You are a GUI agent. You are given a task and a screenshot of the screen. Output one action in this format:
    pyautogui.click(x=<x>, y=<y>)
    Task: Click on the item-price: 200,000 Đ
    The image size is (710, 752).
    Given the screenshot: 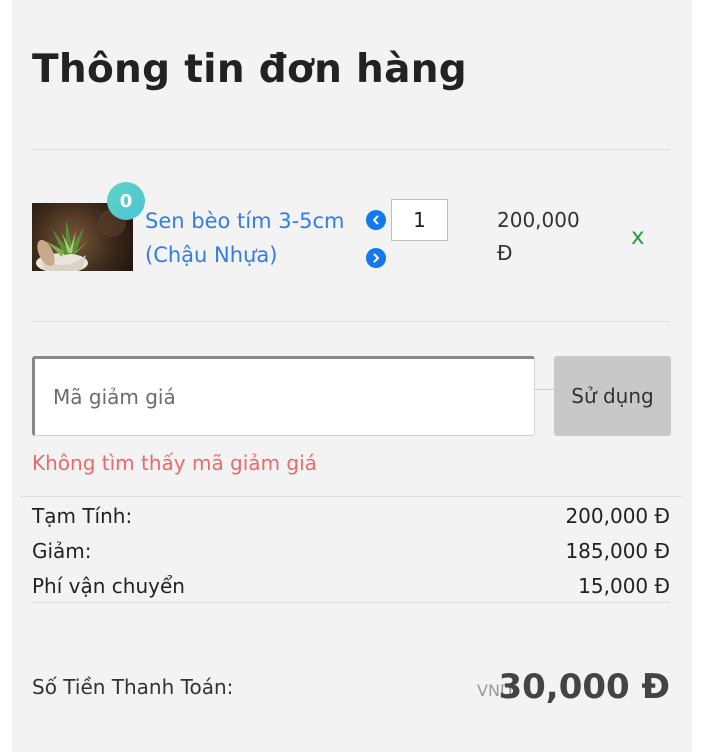 What is the action you would take?
    pyautogui.click(x=538, y=236)
    